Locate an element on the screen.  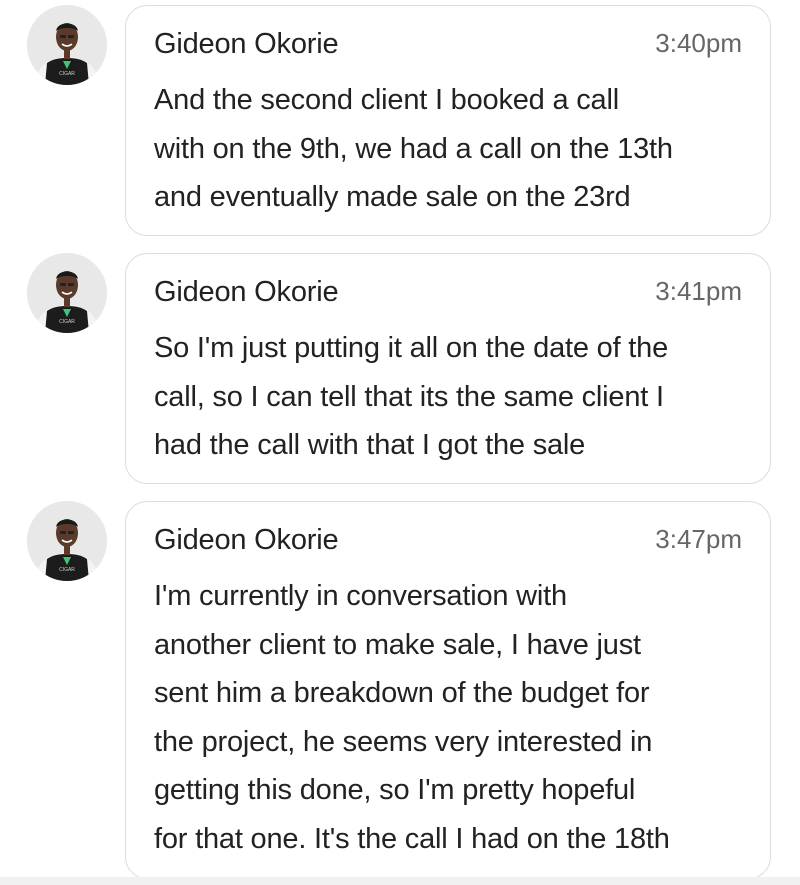
message-timestamp: 3:40pm is located at coordinates (698, 43).